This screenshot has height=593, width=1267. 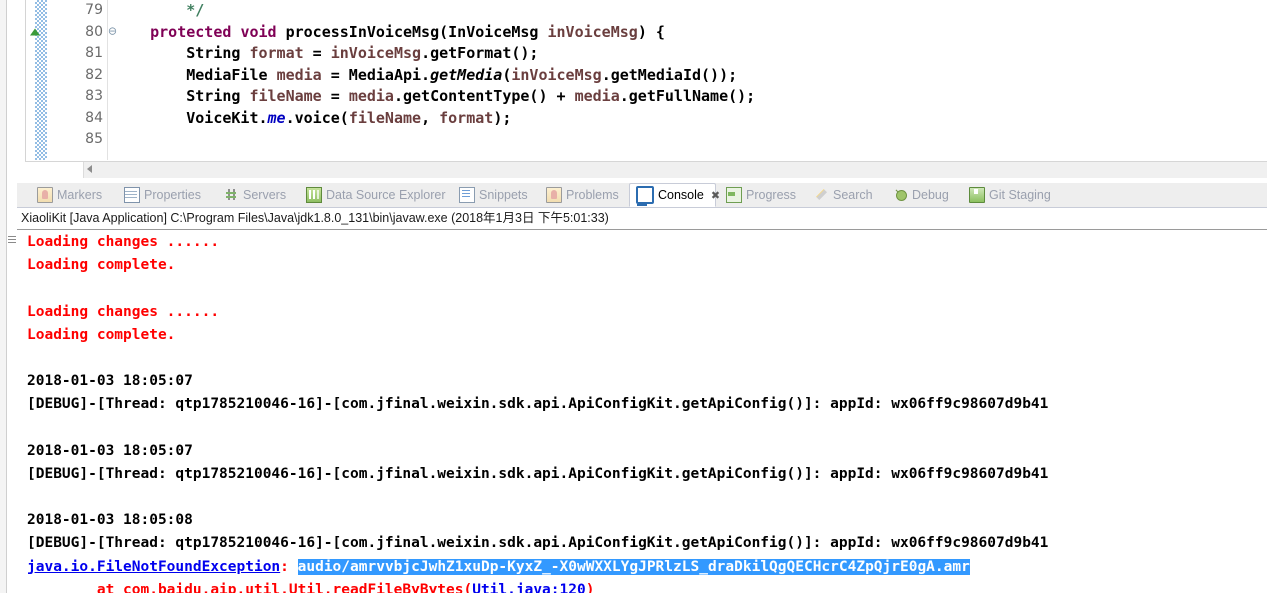 What do you see at coordinates (195, 74) in the screenshot?
I see `code-token: MediaFile` at bounding box center [195, 74].